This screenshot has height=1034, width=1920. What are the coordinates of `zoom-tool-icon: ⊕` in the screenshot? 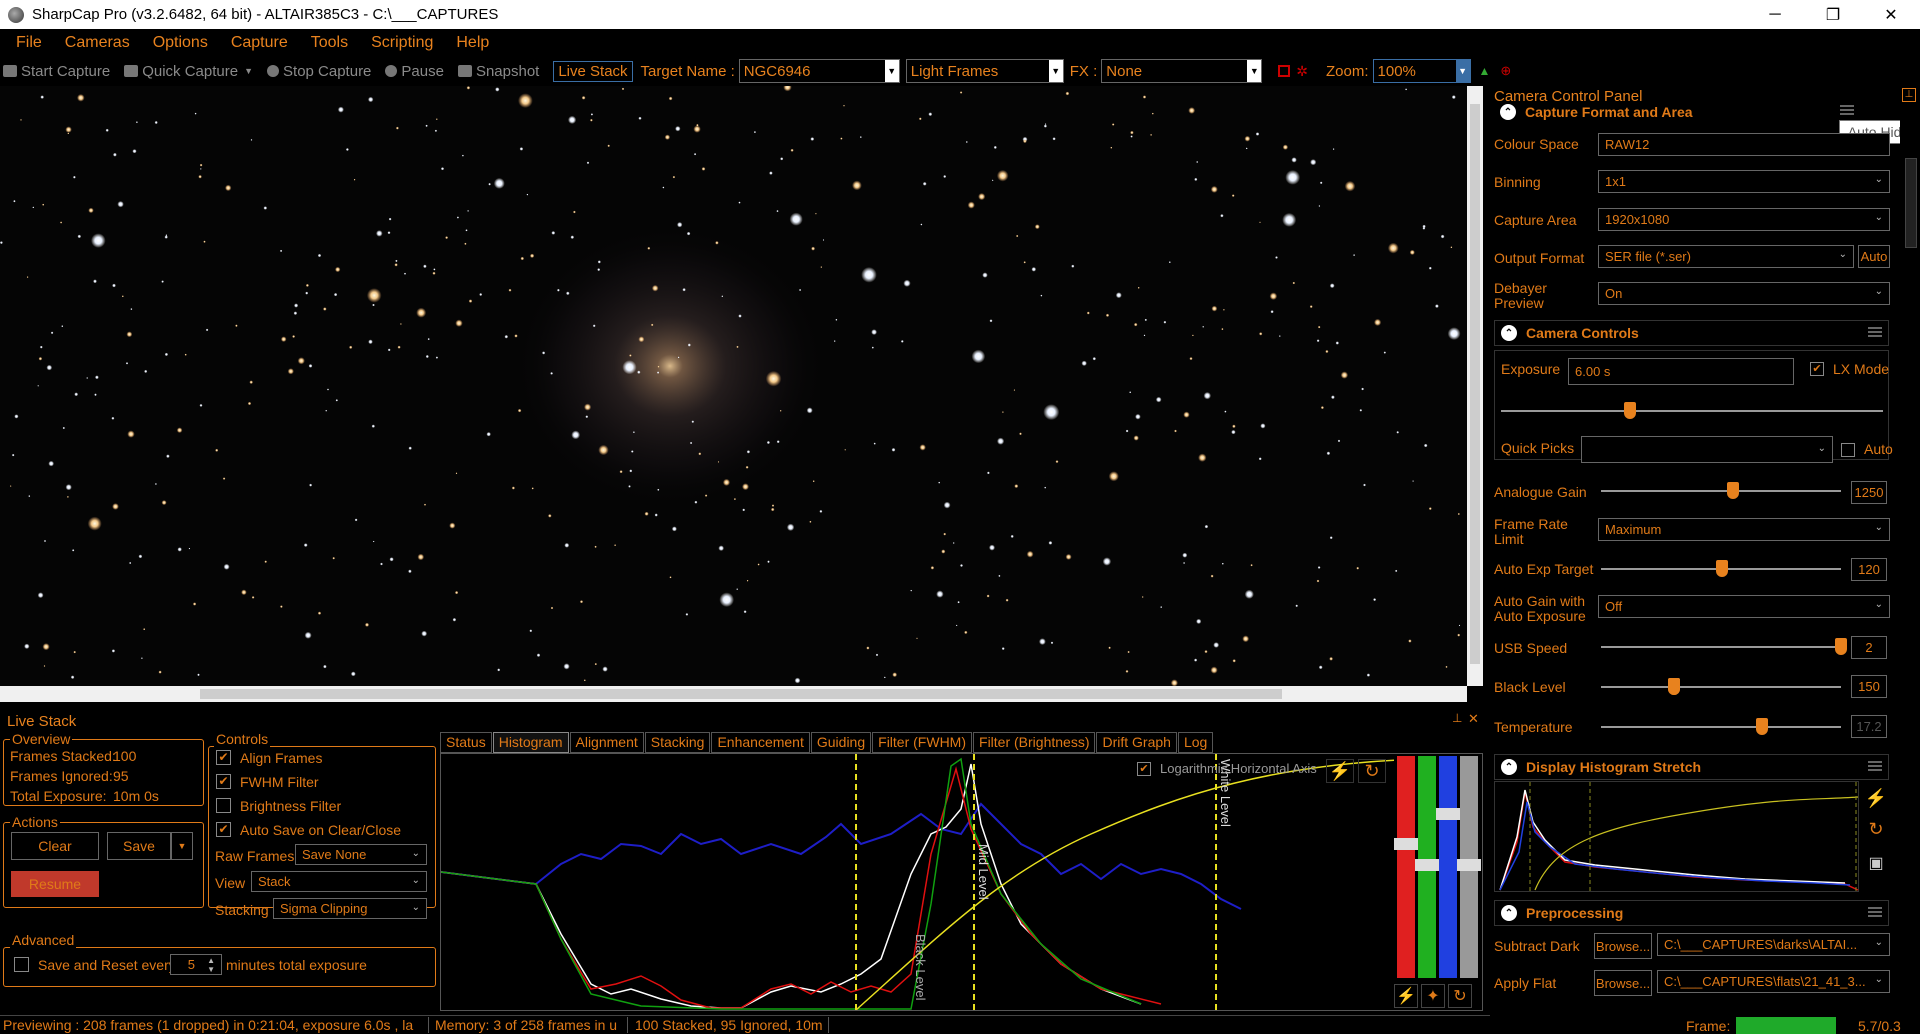 It's located at (1505, 71).